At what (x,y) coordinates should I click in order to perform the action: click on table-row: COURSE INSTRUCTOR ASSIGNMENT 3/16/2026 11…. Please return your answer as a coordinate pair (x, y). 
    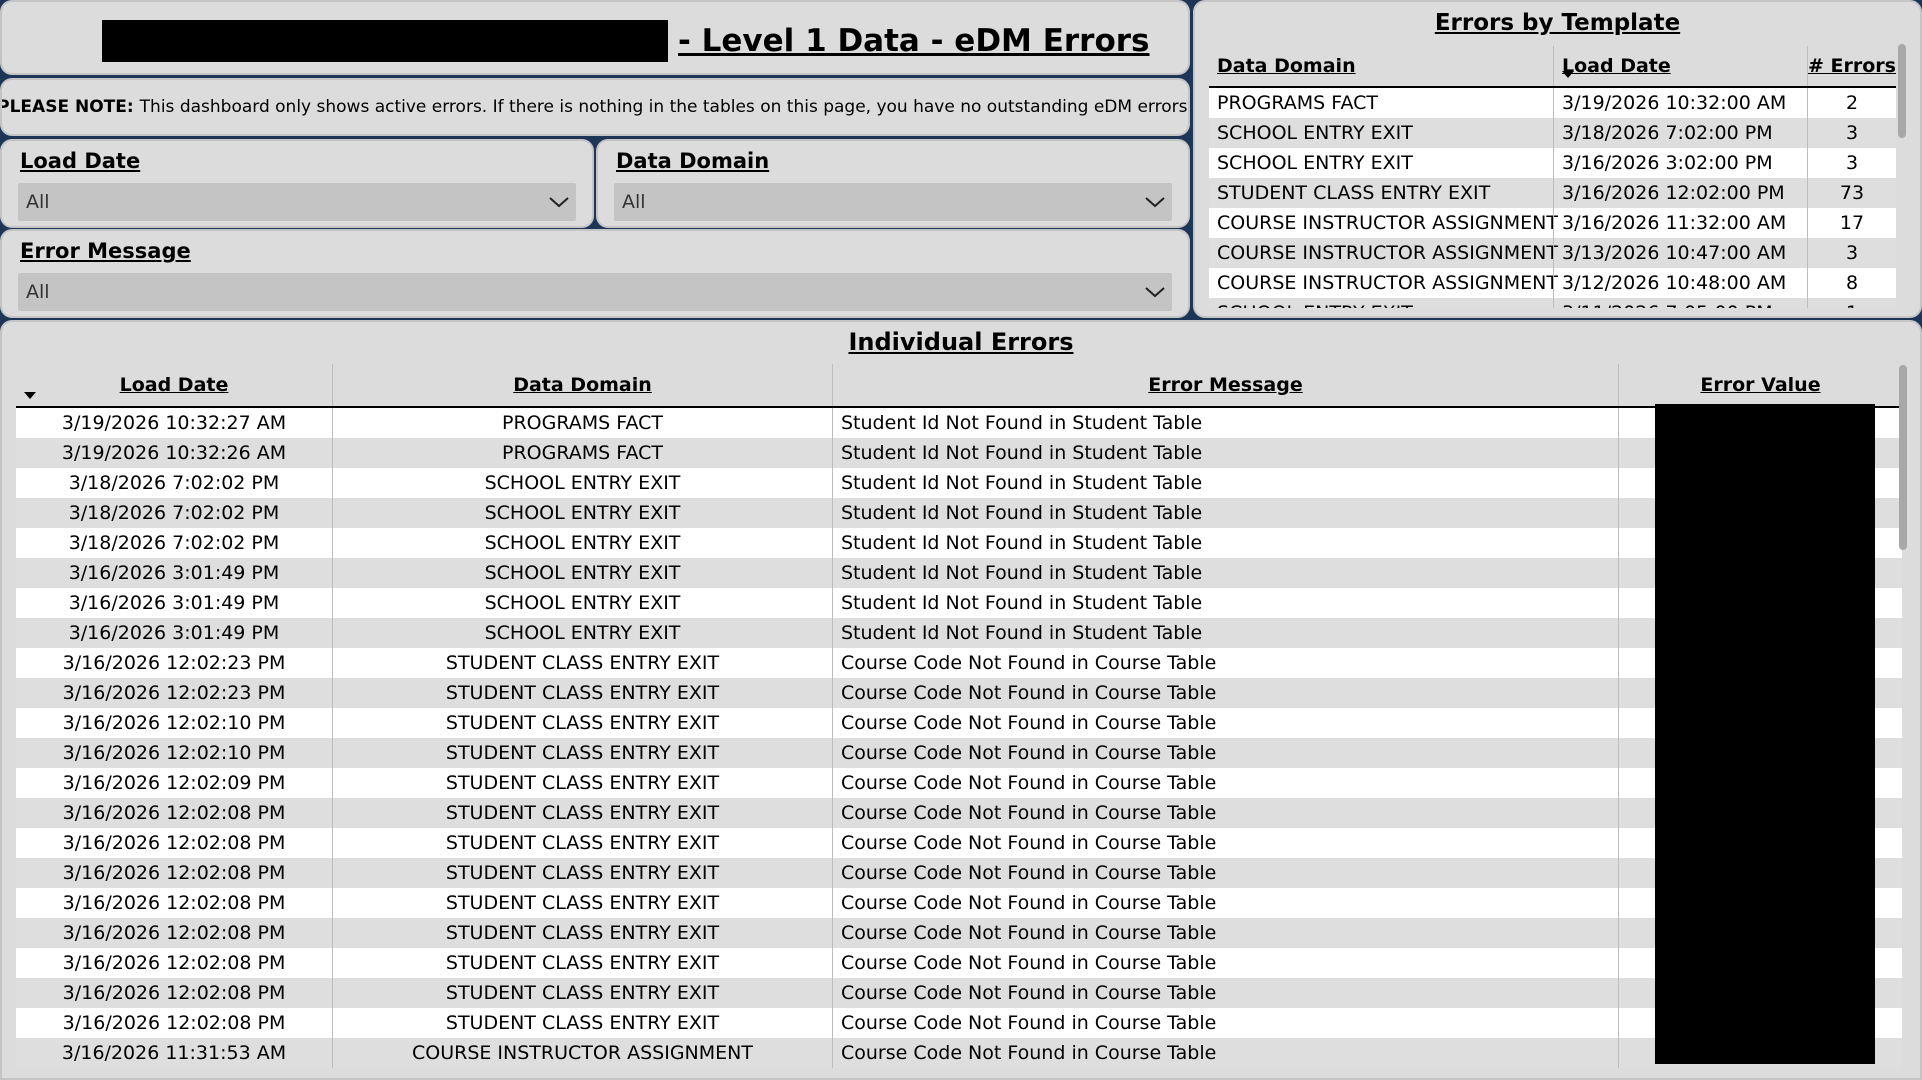
    Looking at the image, I should click on (1552, 223).